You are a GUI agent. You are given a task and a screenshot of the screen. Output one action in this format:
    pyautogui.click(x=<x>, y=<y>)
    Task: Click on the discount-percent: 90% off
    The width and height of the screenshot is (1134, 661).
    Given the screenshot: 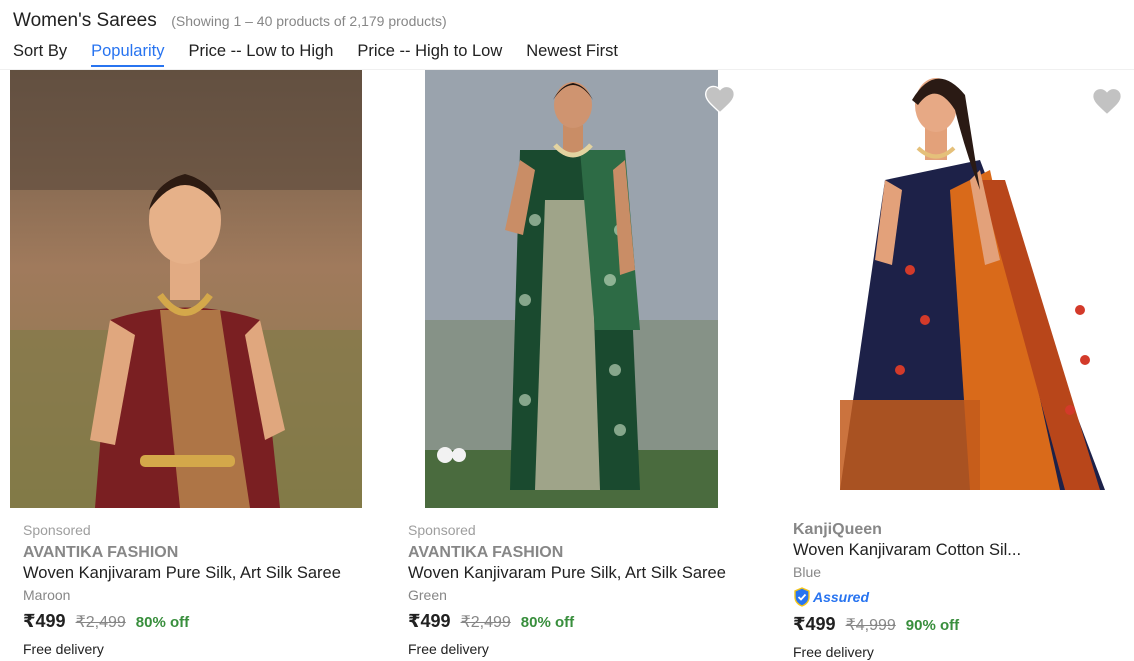 What is the action you would take?
    pyautogui.click(x=932, y=625)
    